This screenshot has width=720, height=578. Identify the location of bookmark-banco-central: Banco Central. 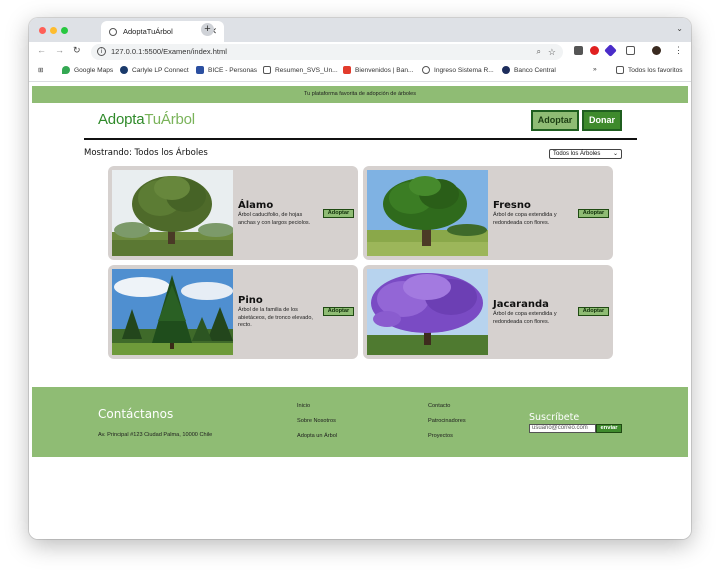
(529, 70).